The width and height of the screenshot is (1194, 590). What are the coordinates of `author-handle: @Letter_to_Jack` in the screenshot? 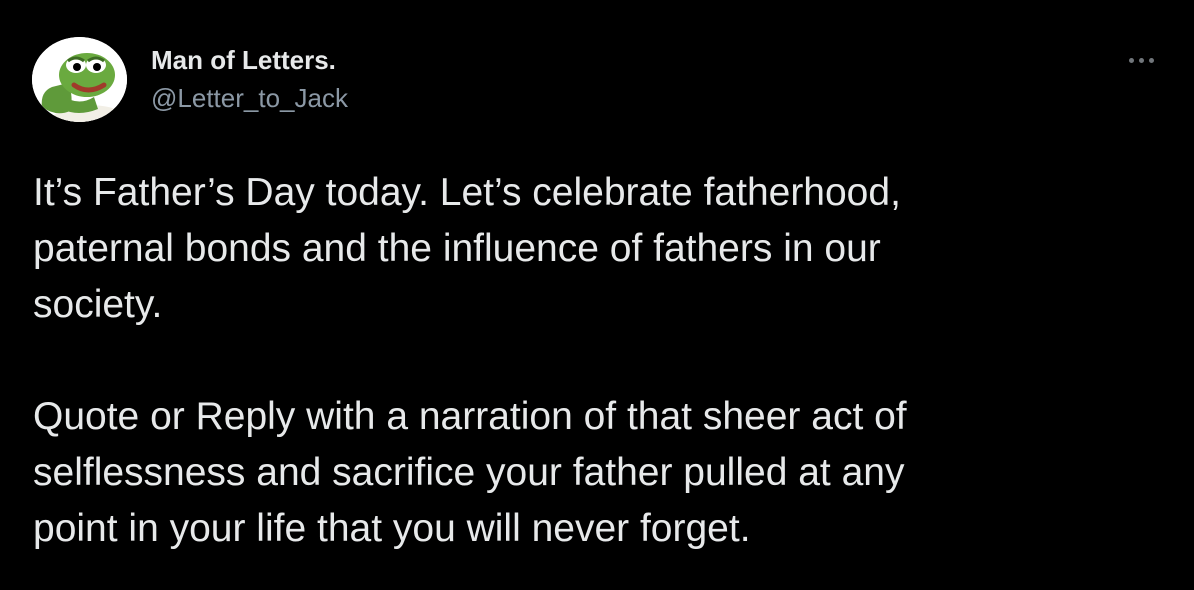 It's located at (249, 98).